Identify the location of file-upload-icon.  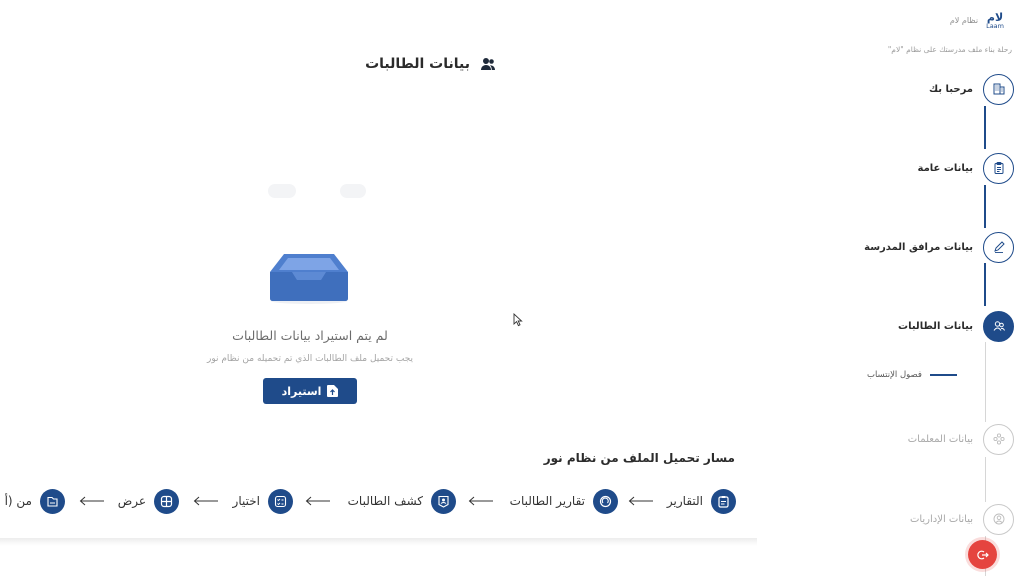
(333, 391).